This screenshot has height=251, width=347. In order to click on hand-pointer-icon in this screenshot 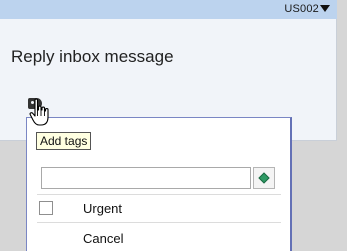, I will do `click(39, 112)`.